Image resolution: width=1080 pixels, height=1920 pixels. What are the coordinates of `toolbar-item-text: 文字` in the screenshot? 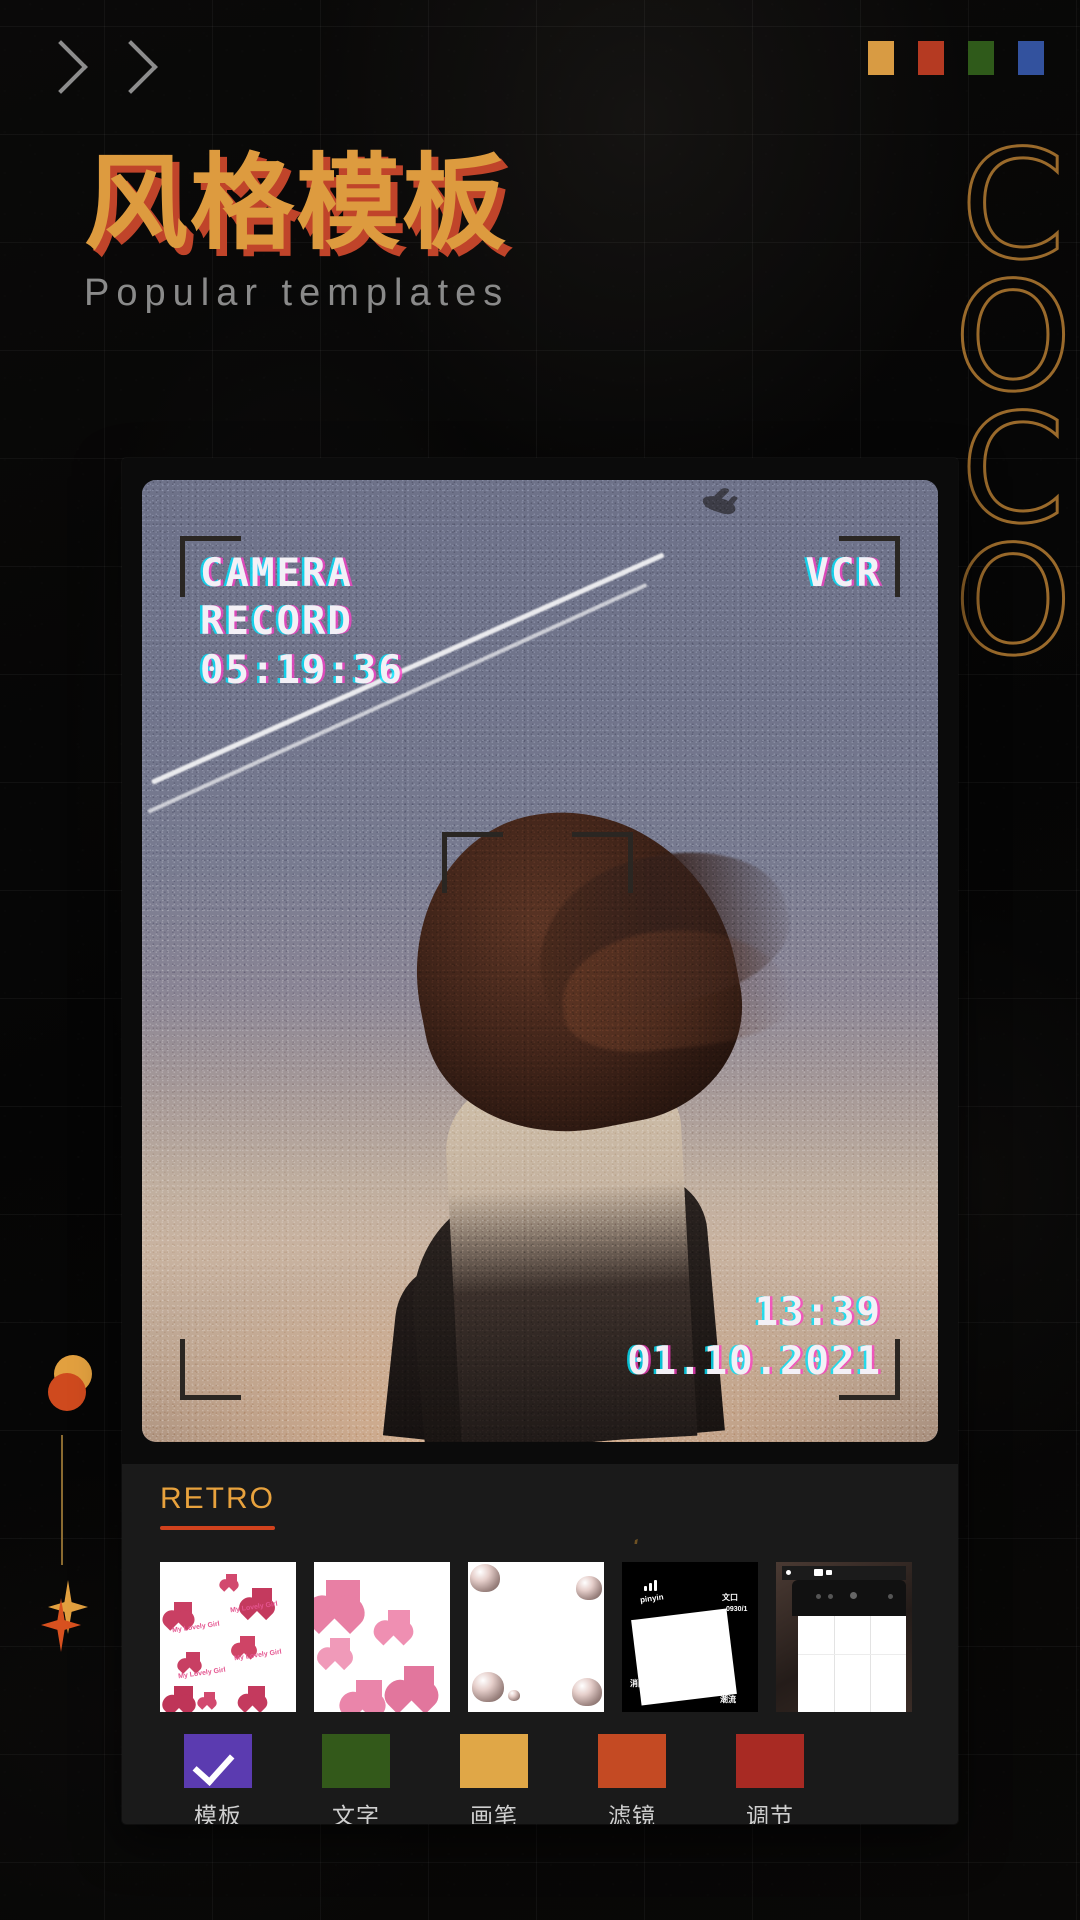 It's located at (356, 1779).